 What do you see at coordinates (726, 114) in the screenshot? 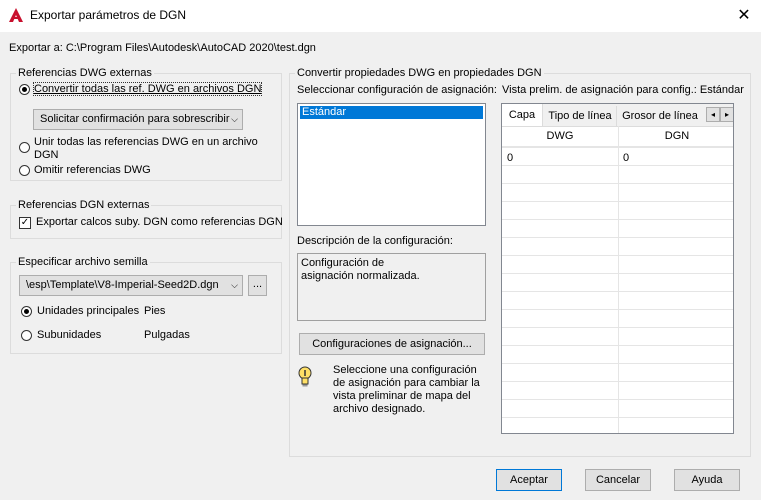
I see `tab-scroll-right-icon: ▸` at bounding box center [726, 114].